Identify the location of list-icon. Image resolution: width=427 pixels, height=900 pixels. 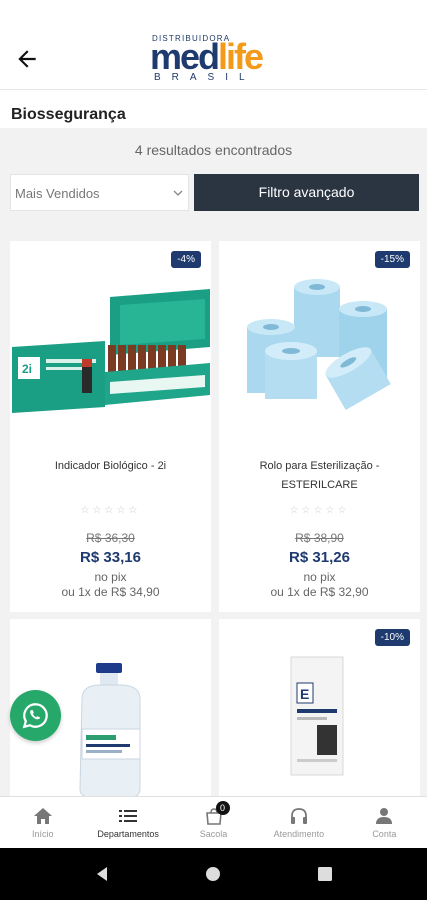
(128, 816).